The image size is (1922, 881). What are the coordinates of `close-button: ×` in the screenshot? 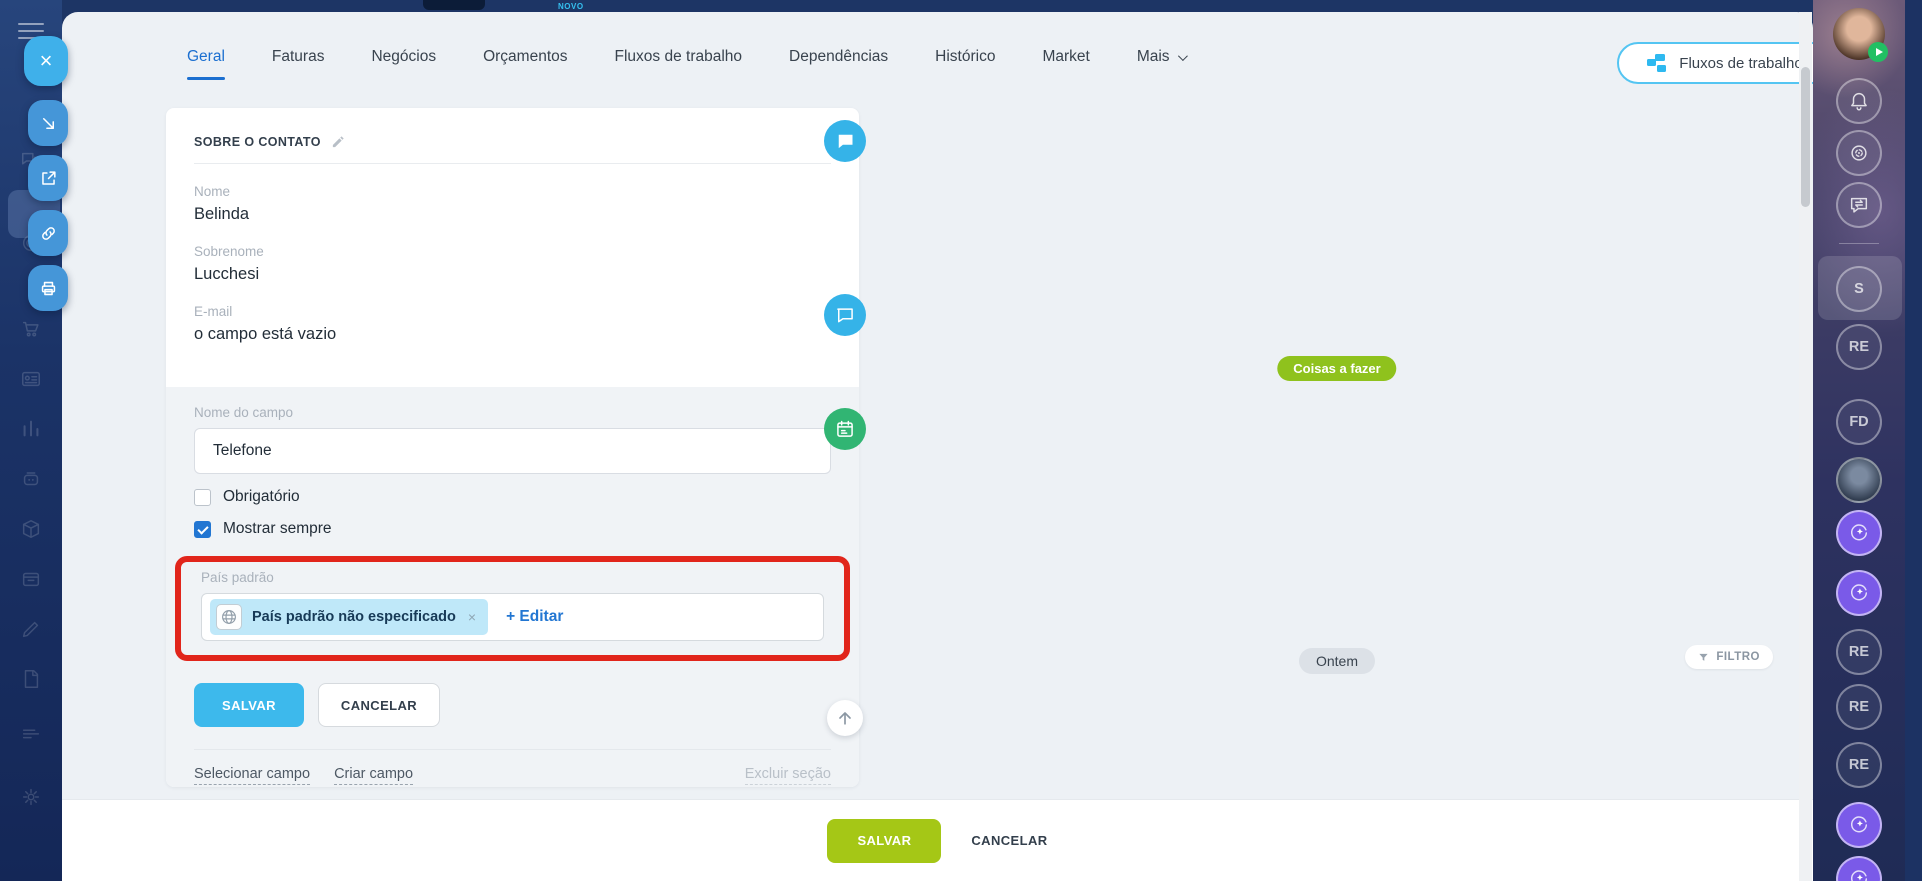 It's located at (46, 61).